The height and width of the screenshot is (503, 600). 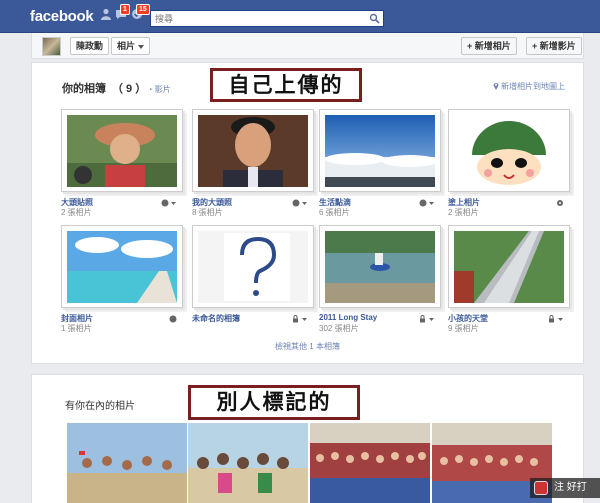 I want to click on photos-menu-label: 相片, so click(x=126, y=46).